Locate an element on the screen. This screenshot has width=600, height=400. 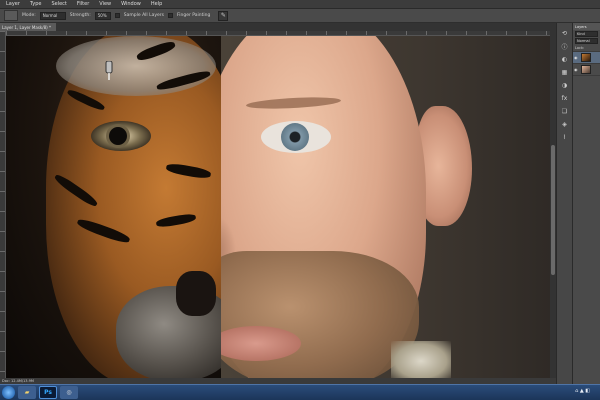
doc-size-text: Doc: 12.4M/13.9M is located at coordinates (18, 381).